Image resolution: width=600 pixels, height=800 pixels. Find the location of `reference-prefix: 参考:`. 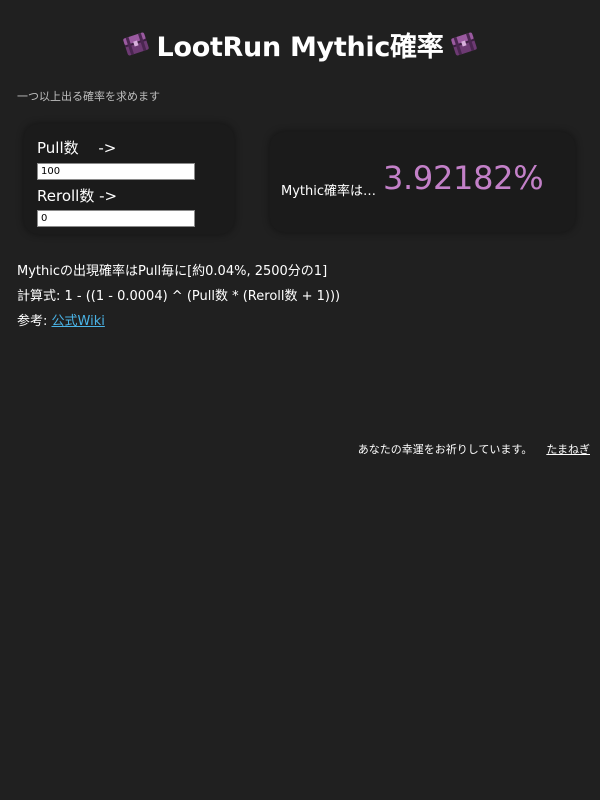

reference-prefix: 参考: is located at coordinates (34, 321).